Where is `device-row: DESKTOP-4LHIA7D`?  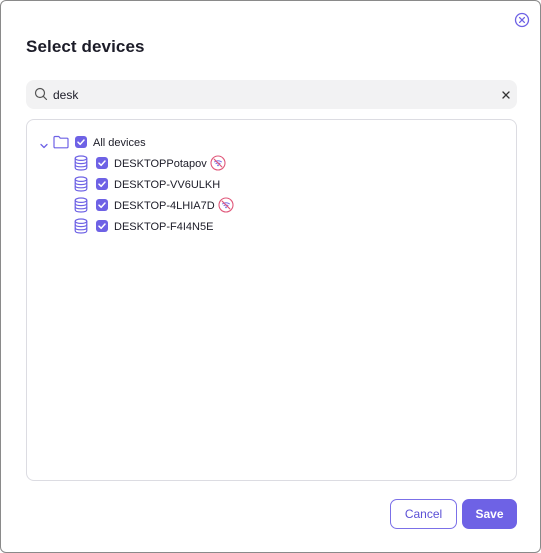
device-row: DESKTOP-4LHIA7D is located at coordinates (271, 206).